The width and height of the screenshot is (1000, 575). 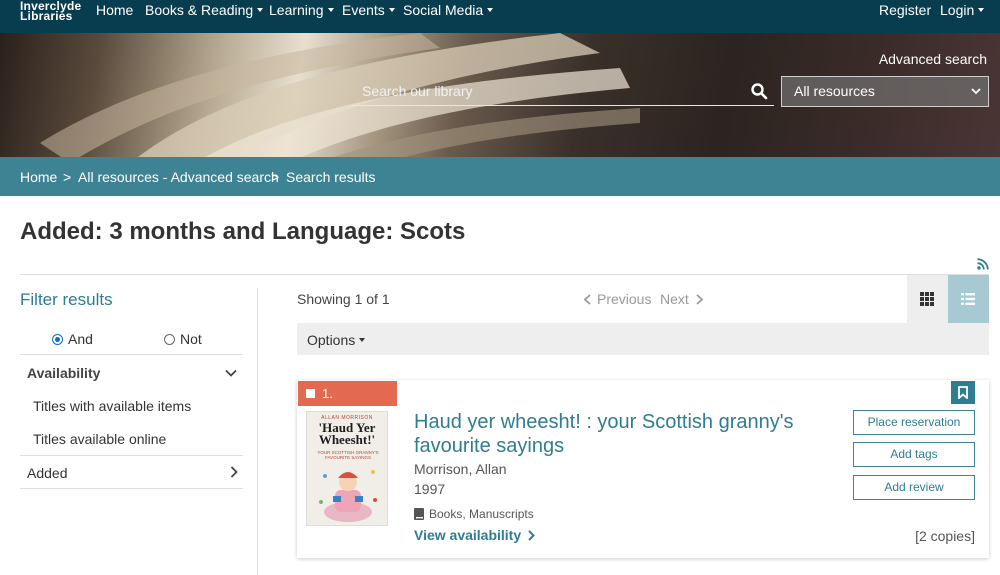 I want to click on place-reservation-button: Place reservation, so click(x=914, y=422).